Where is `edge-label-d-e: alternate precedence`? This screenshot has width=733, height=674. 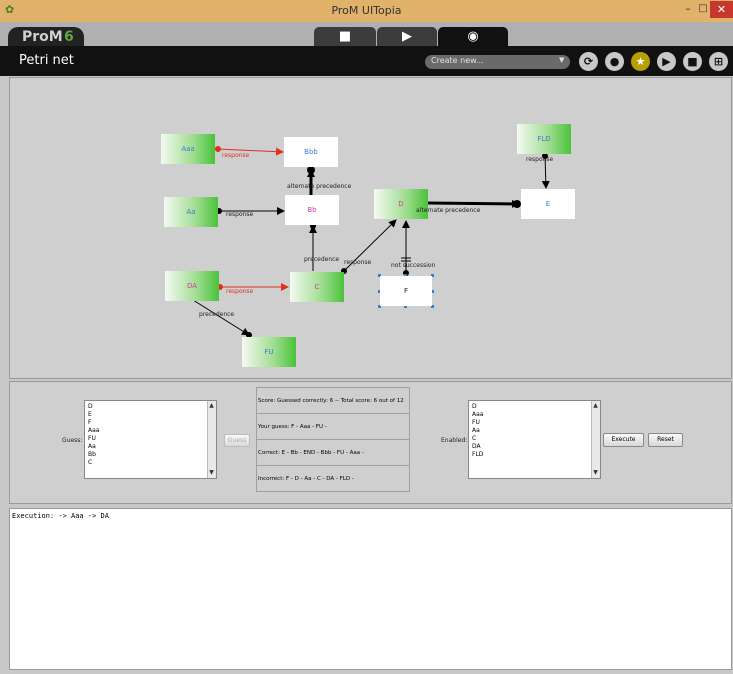
edge-label-d-e: alternate precedence is located at coordinates (448, 210).